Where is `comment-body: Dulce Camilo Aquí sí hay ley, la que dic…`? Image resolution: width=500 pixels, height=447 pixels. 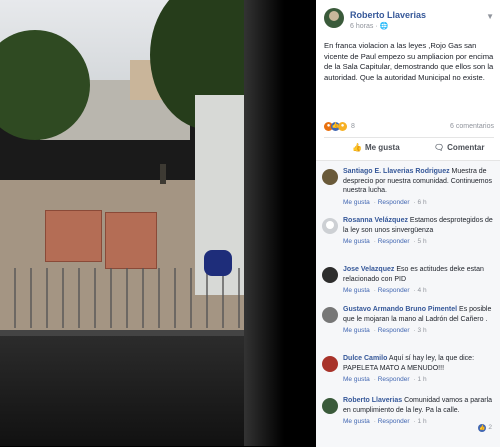 comment-body: Dulce Camilo Aquí sí hay ley, la que dic… is located at coordinates (418, 369).